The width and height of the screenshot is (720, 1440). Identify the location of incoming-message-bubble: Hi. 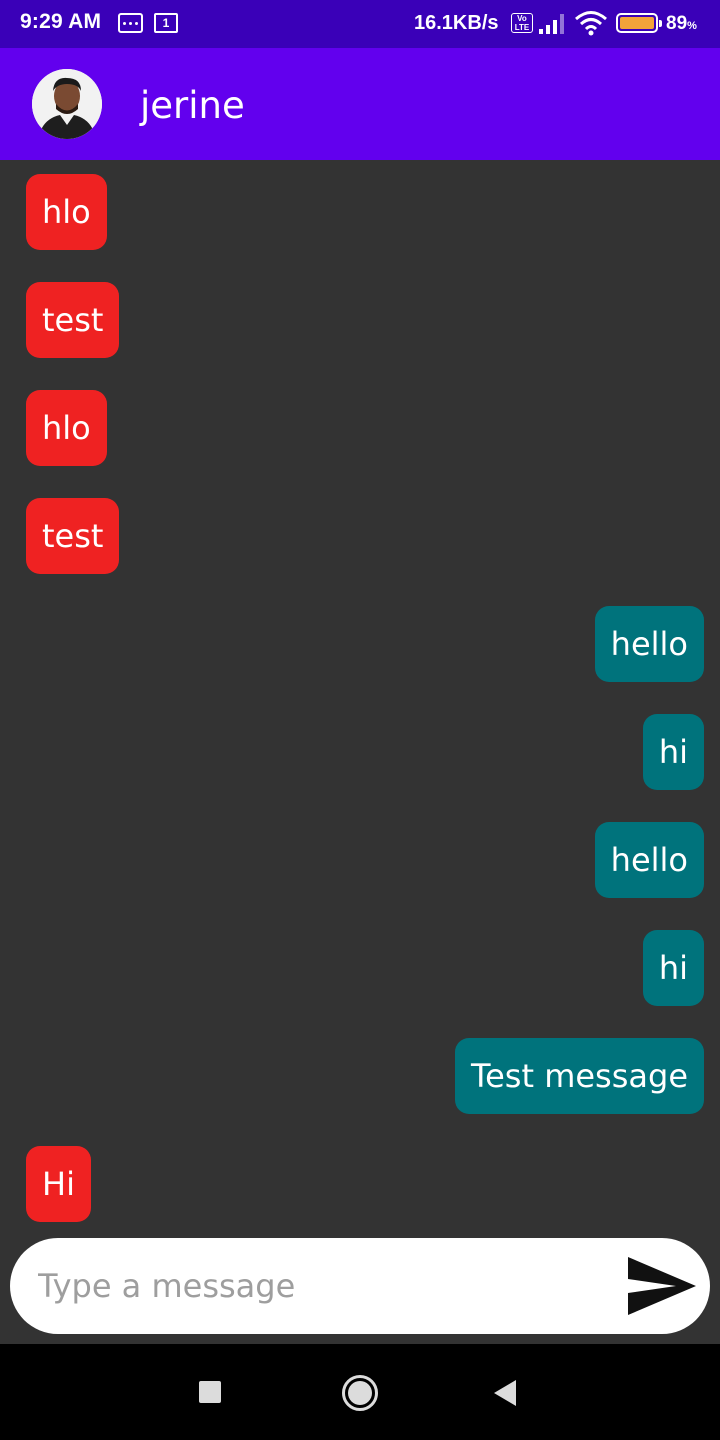
(58, 1184).